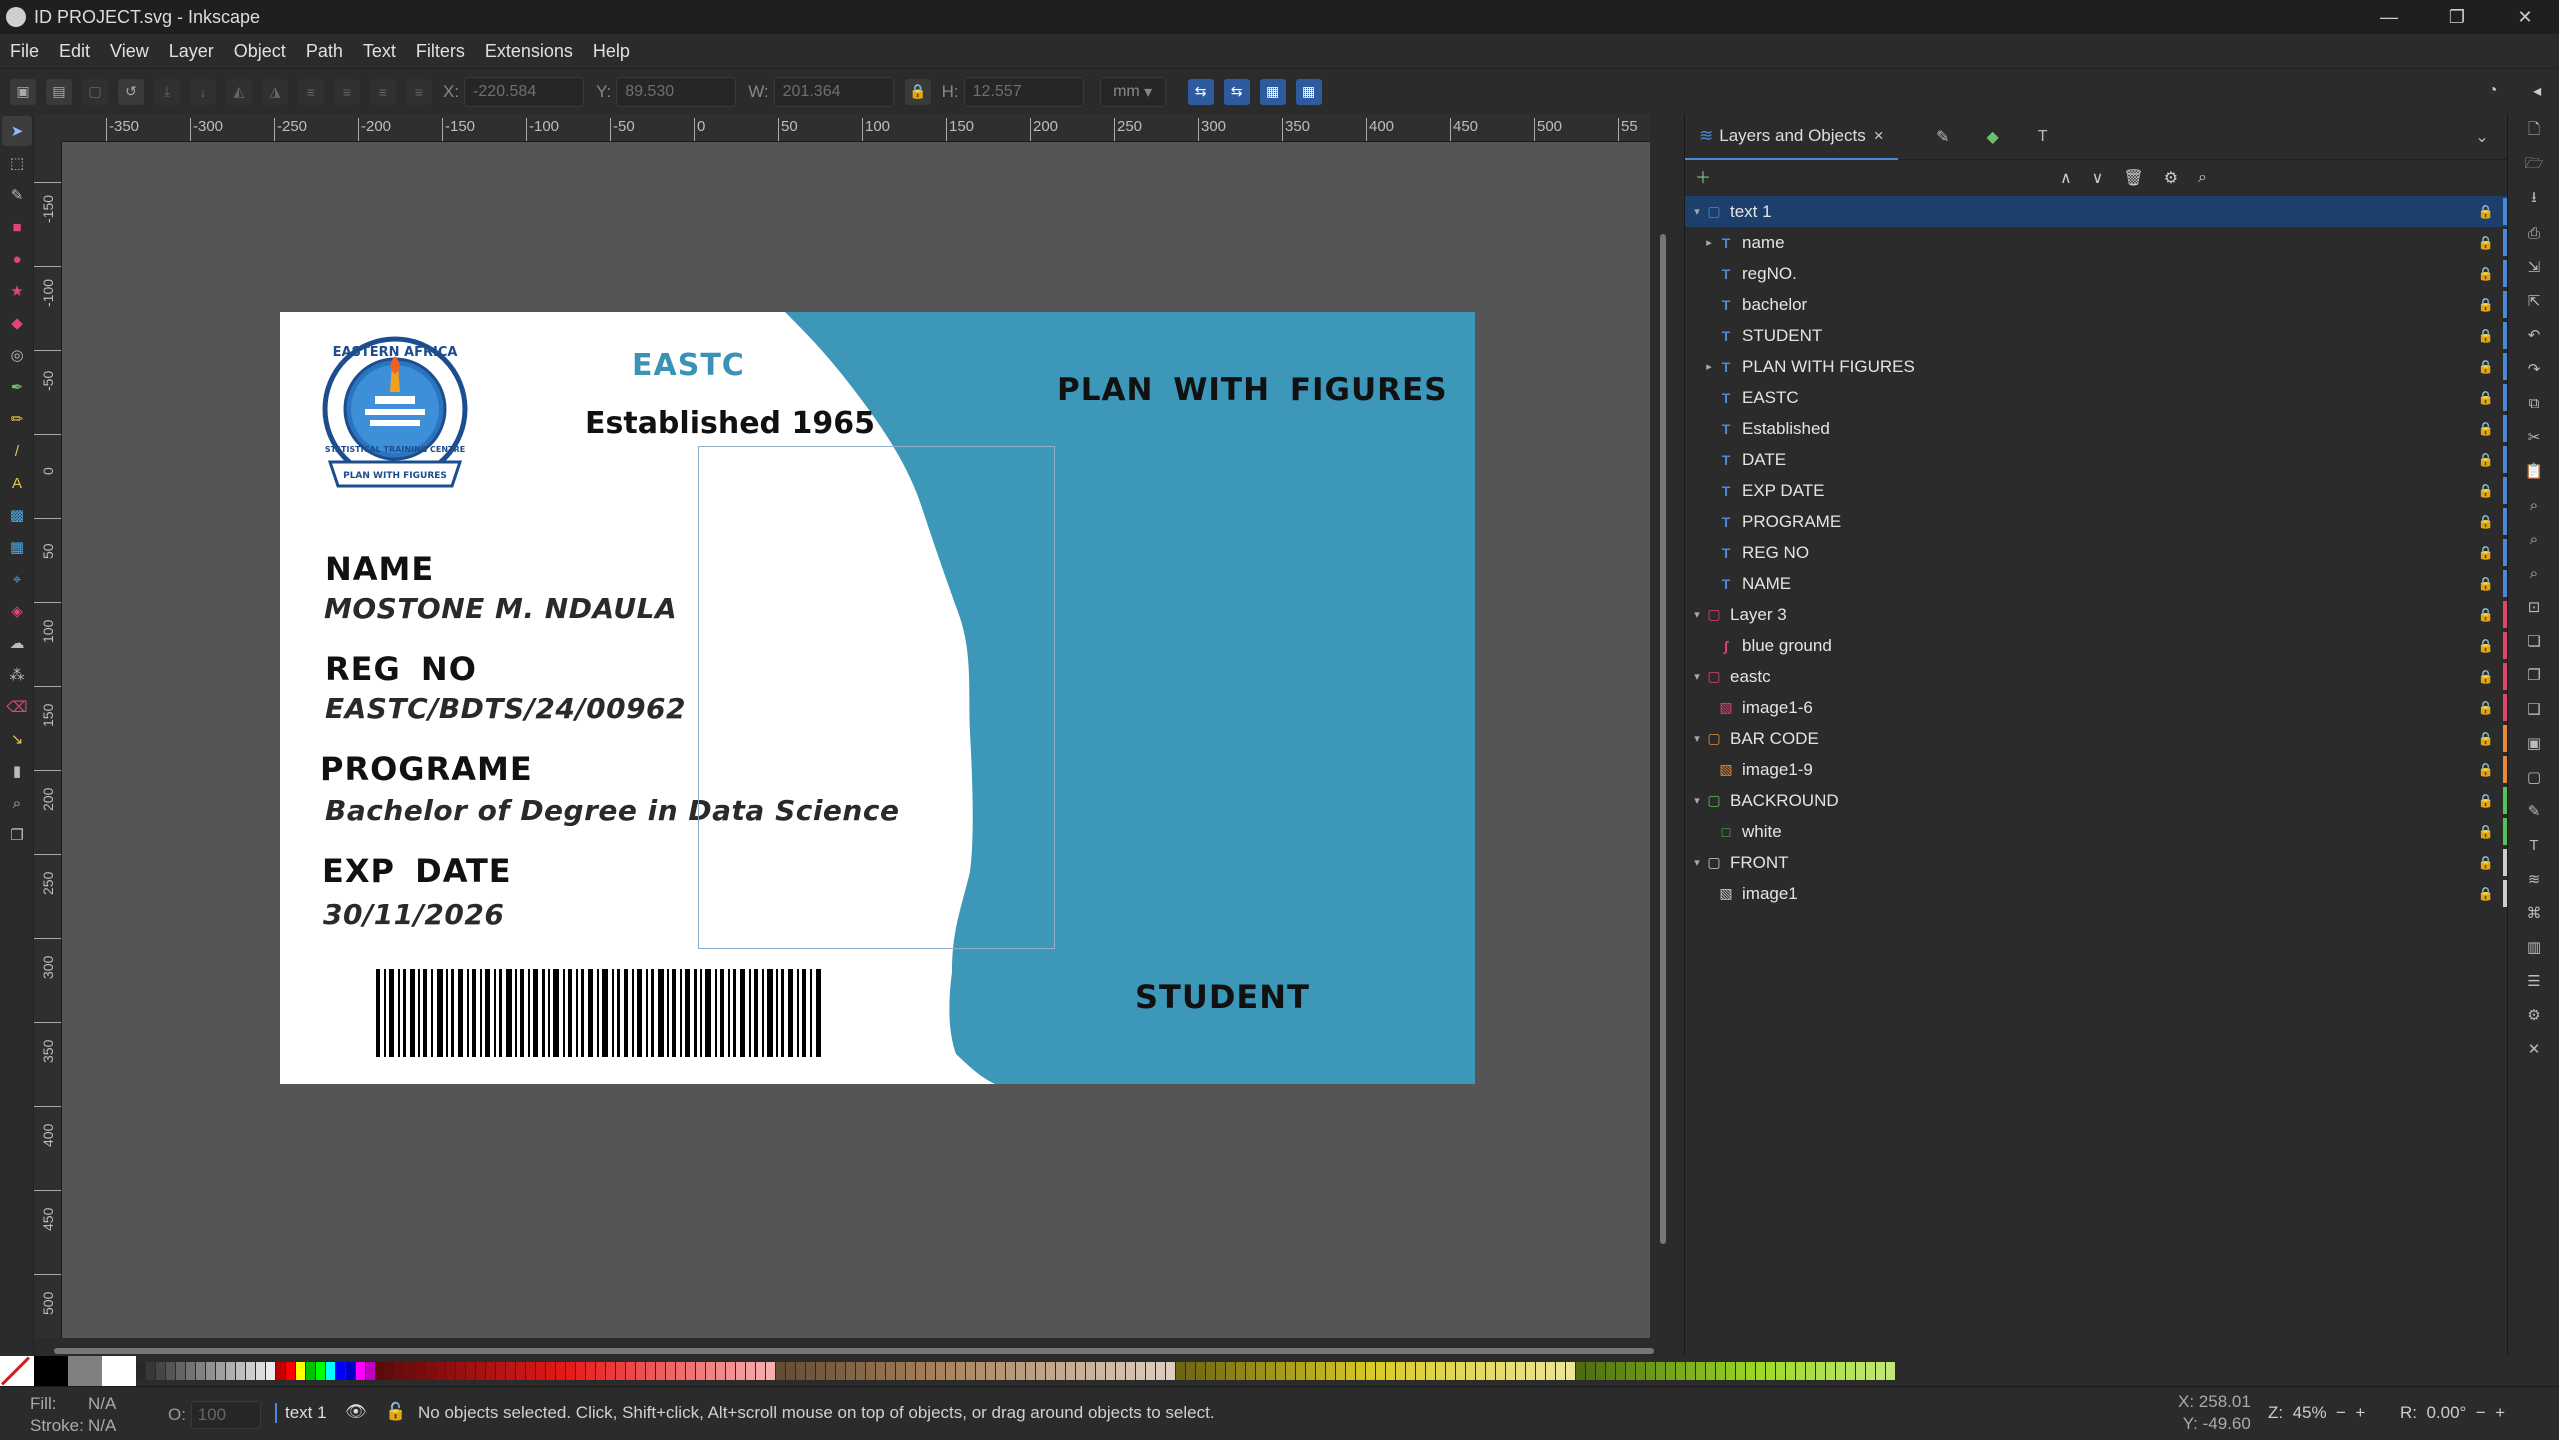  I want to click on transform-gradients-icon: ▦, so click(1272, 91).